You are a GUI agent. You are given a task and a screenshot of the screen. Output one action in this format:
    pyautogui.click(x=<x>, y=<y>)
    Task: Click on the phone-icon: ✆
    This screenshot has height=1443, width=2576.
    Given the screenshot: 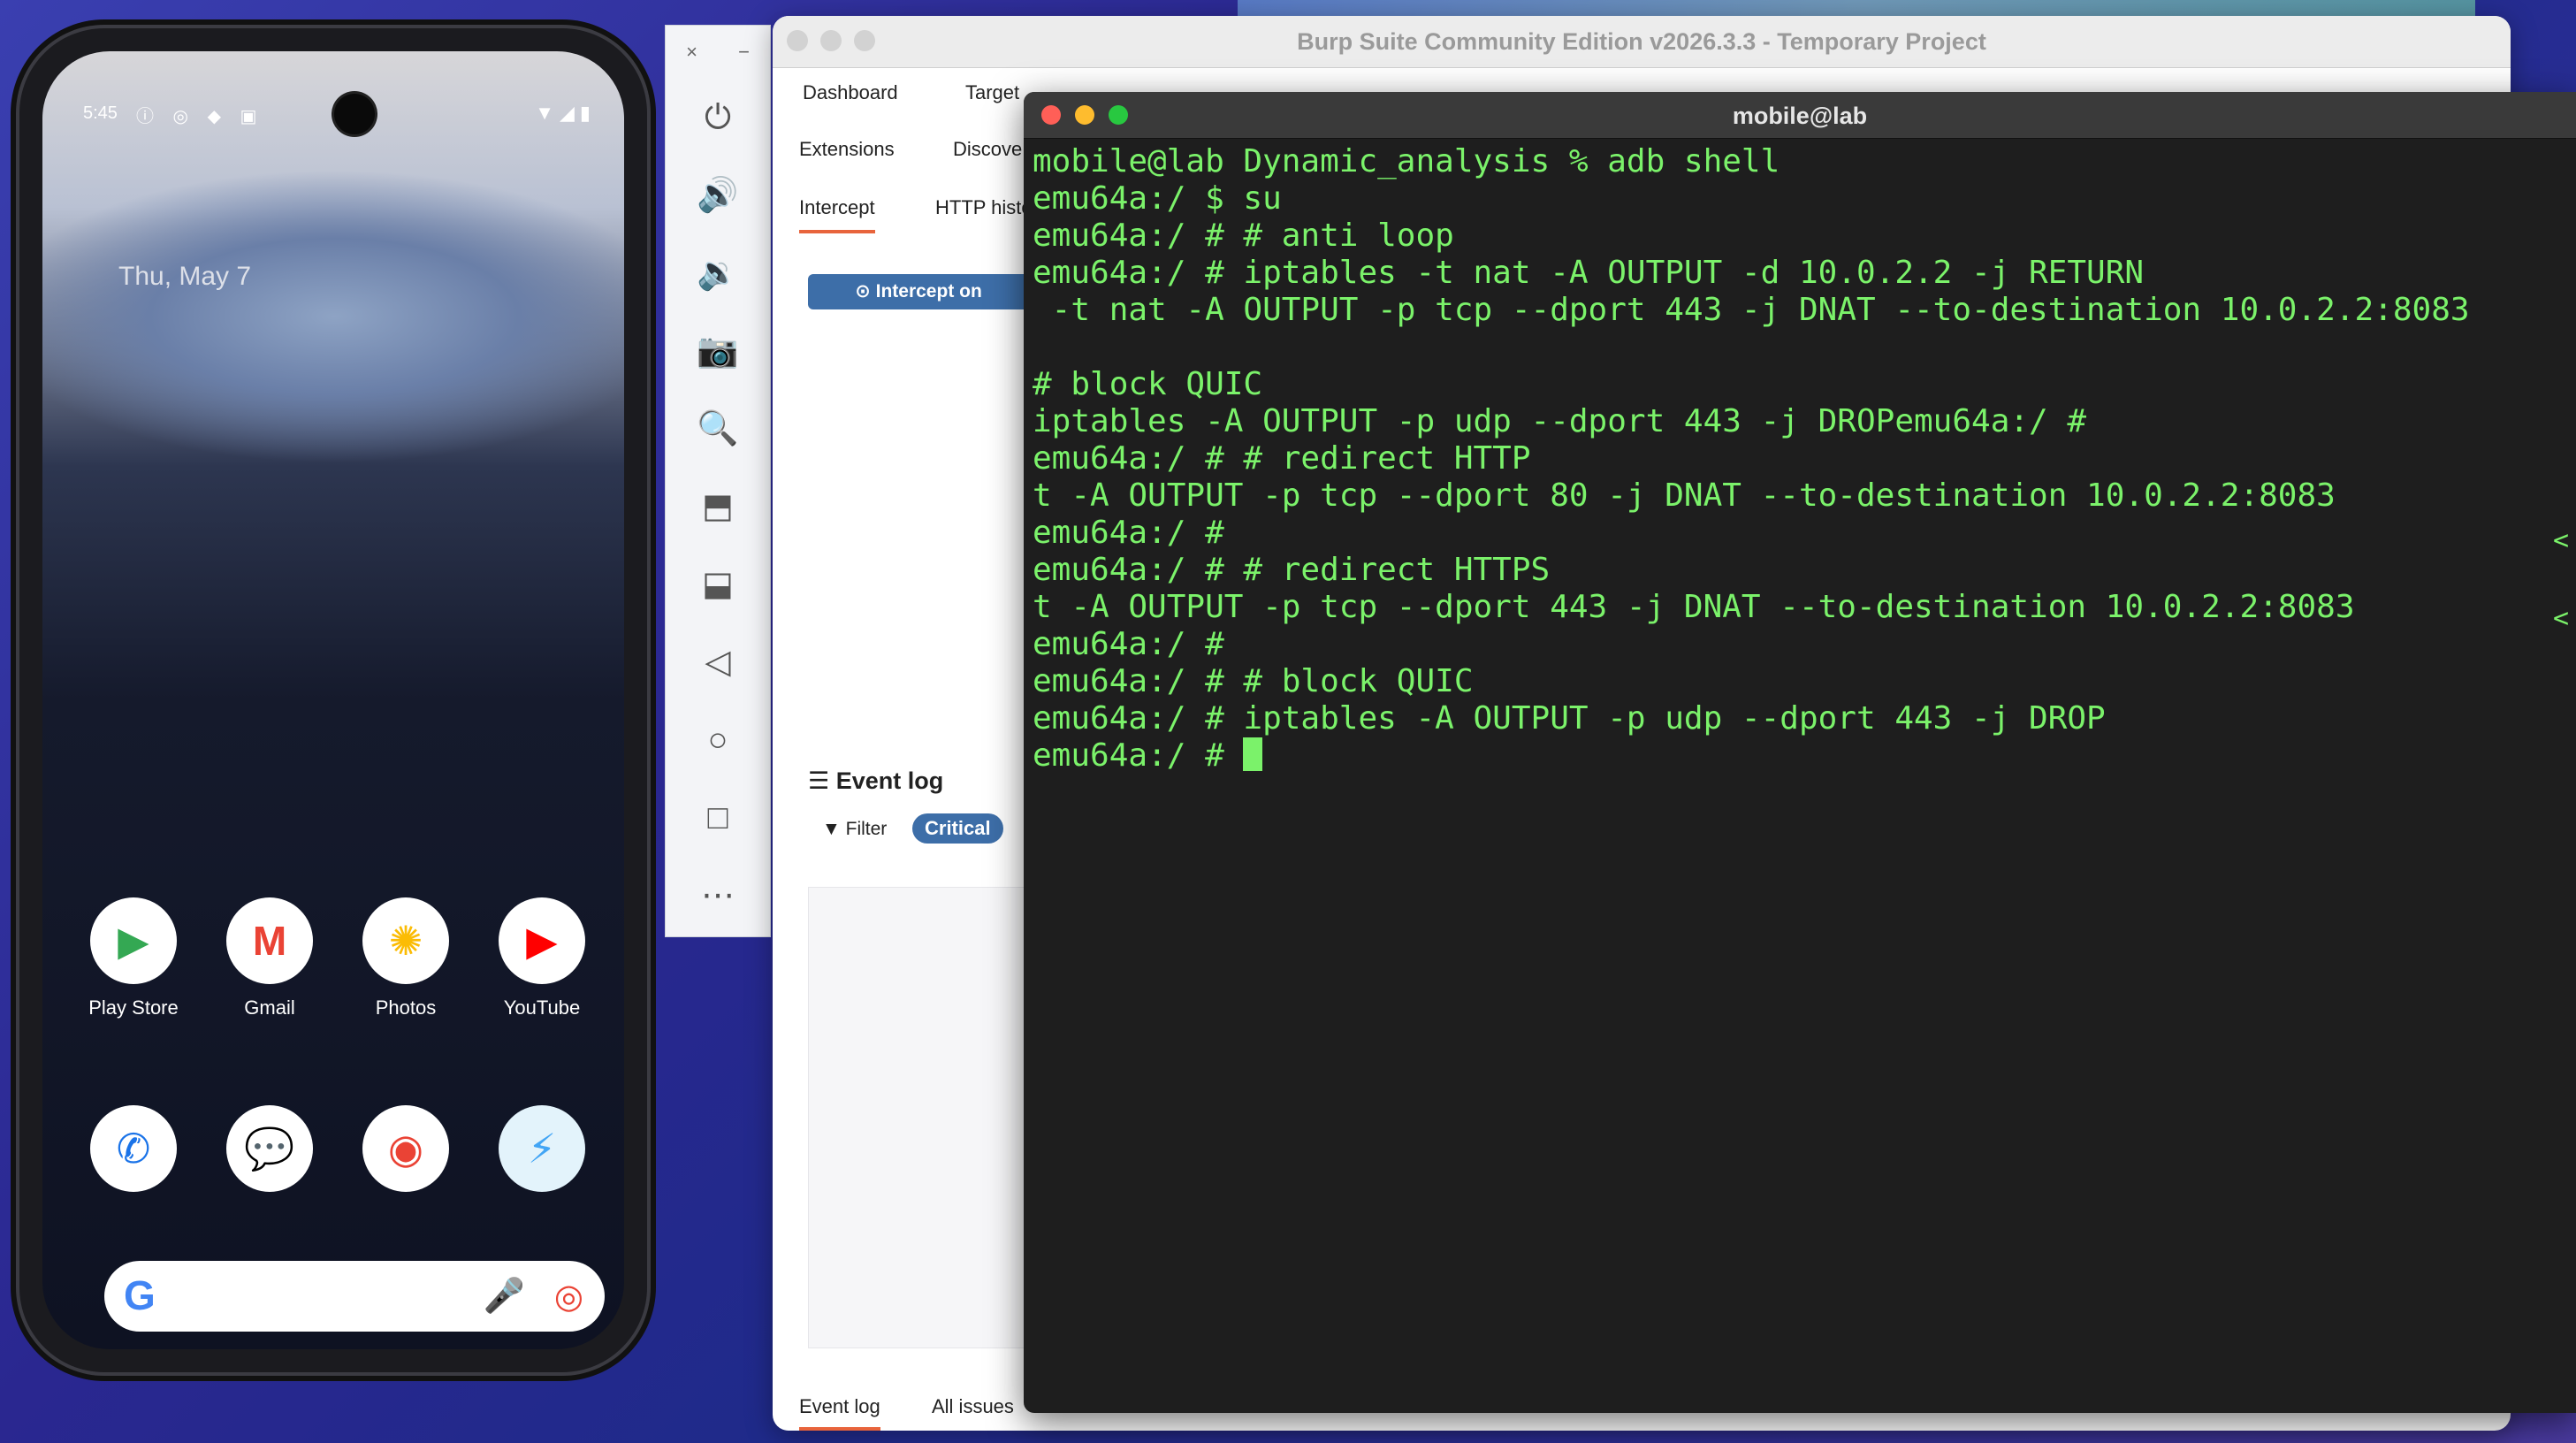 What is the action you would take?
    pyautogui.click(x=133, y=1148)
    